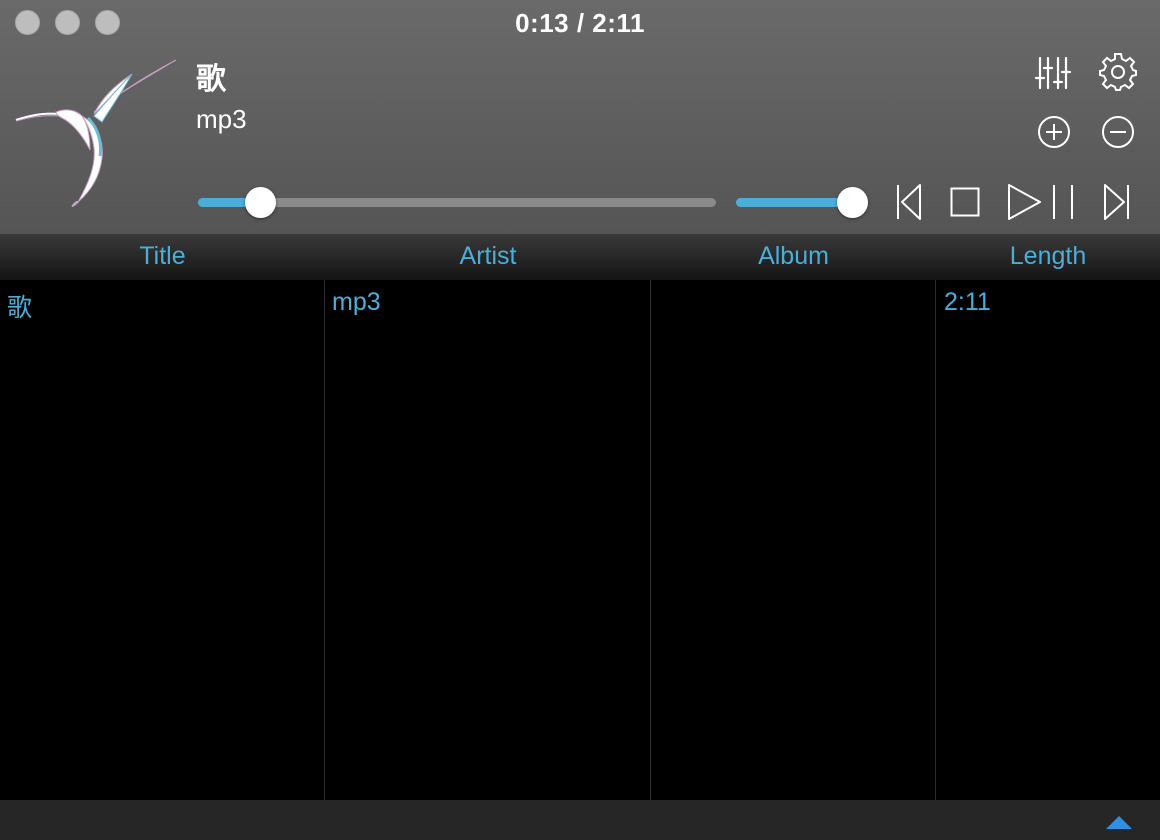 This screenshot has height=840, width=1160. Describe the element at coordinates (580, 820) in the screenshot. I see `footer-bar` at that location.